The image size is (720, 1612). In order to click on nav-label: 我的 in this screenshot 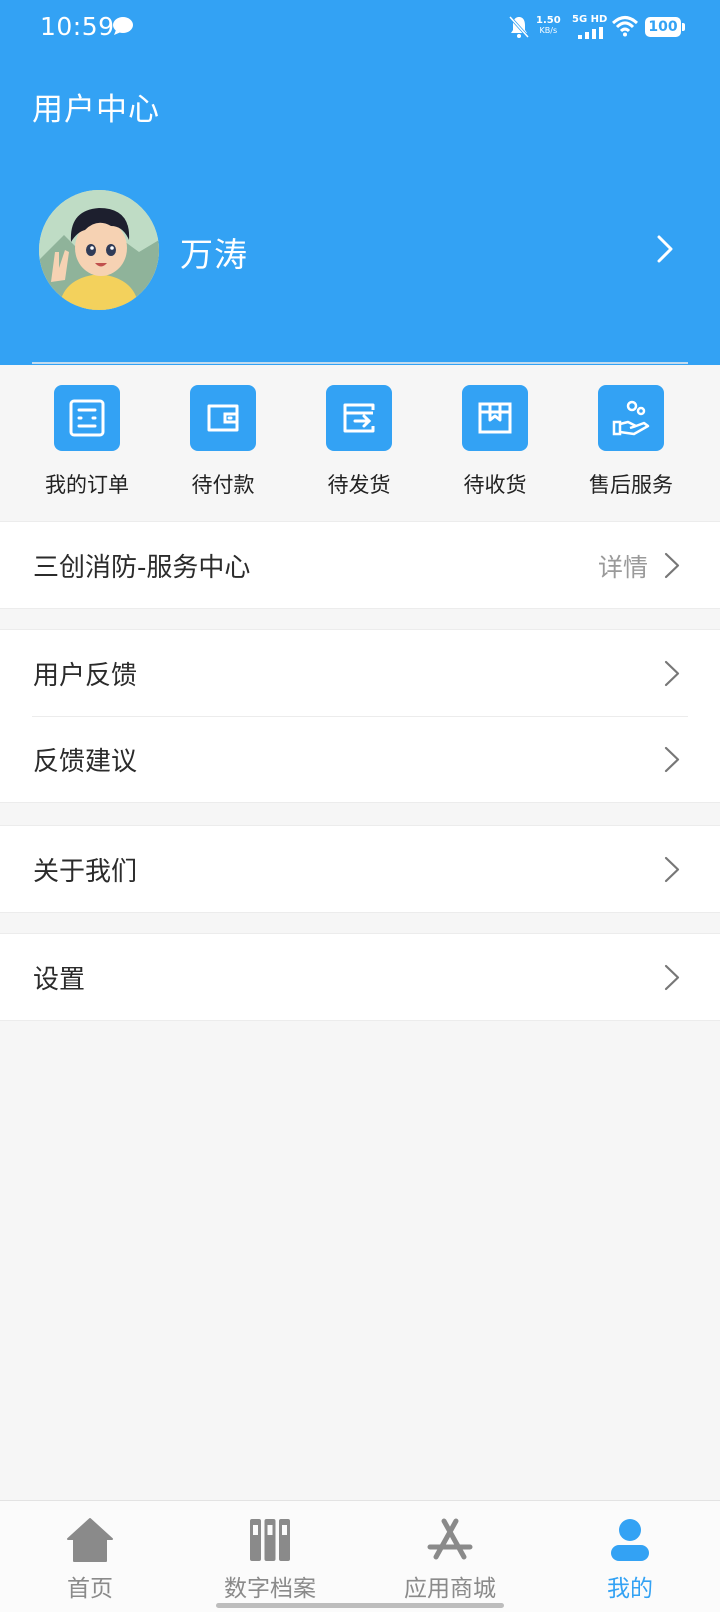, I will do `click(630, 1589)`.